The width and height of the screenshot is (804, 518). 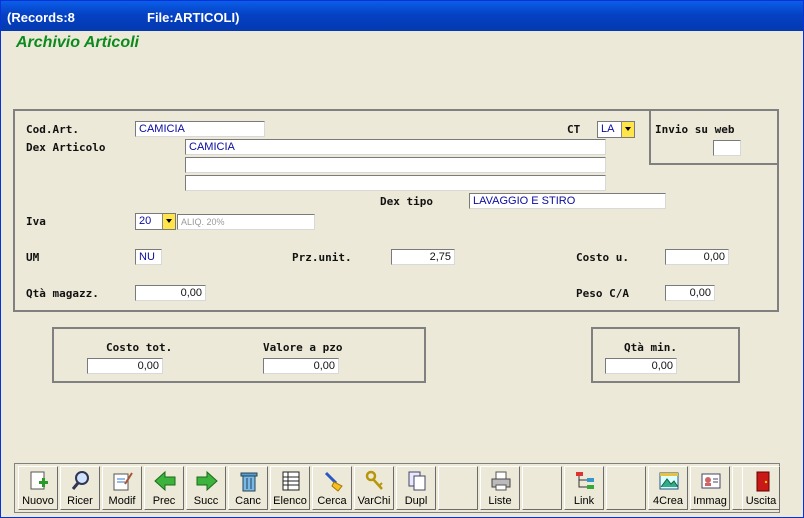 What do you see at coordinates (714, 137) in the screenshot?
I see `web-groupbox` at bounding box center [714, 137].